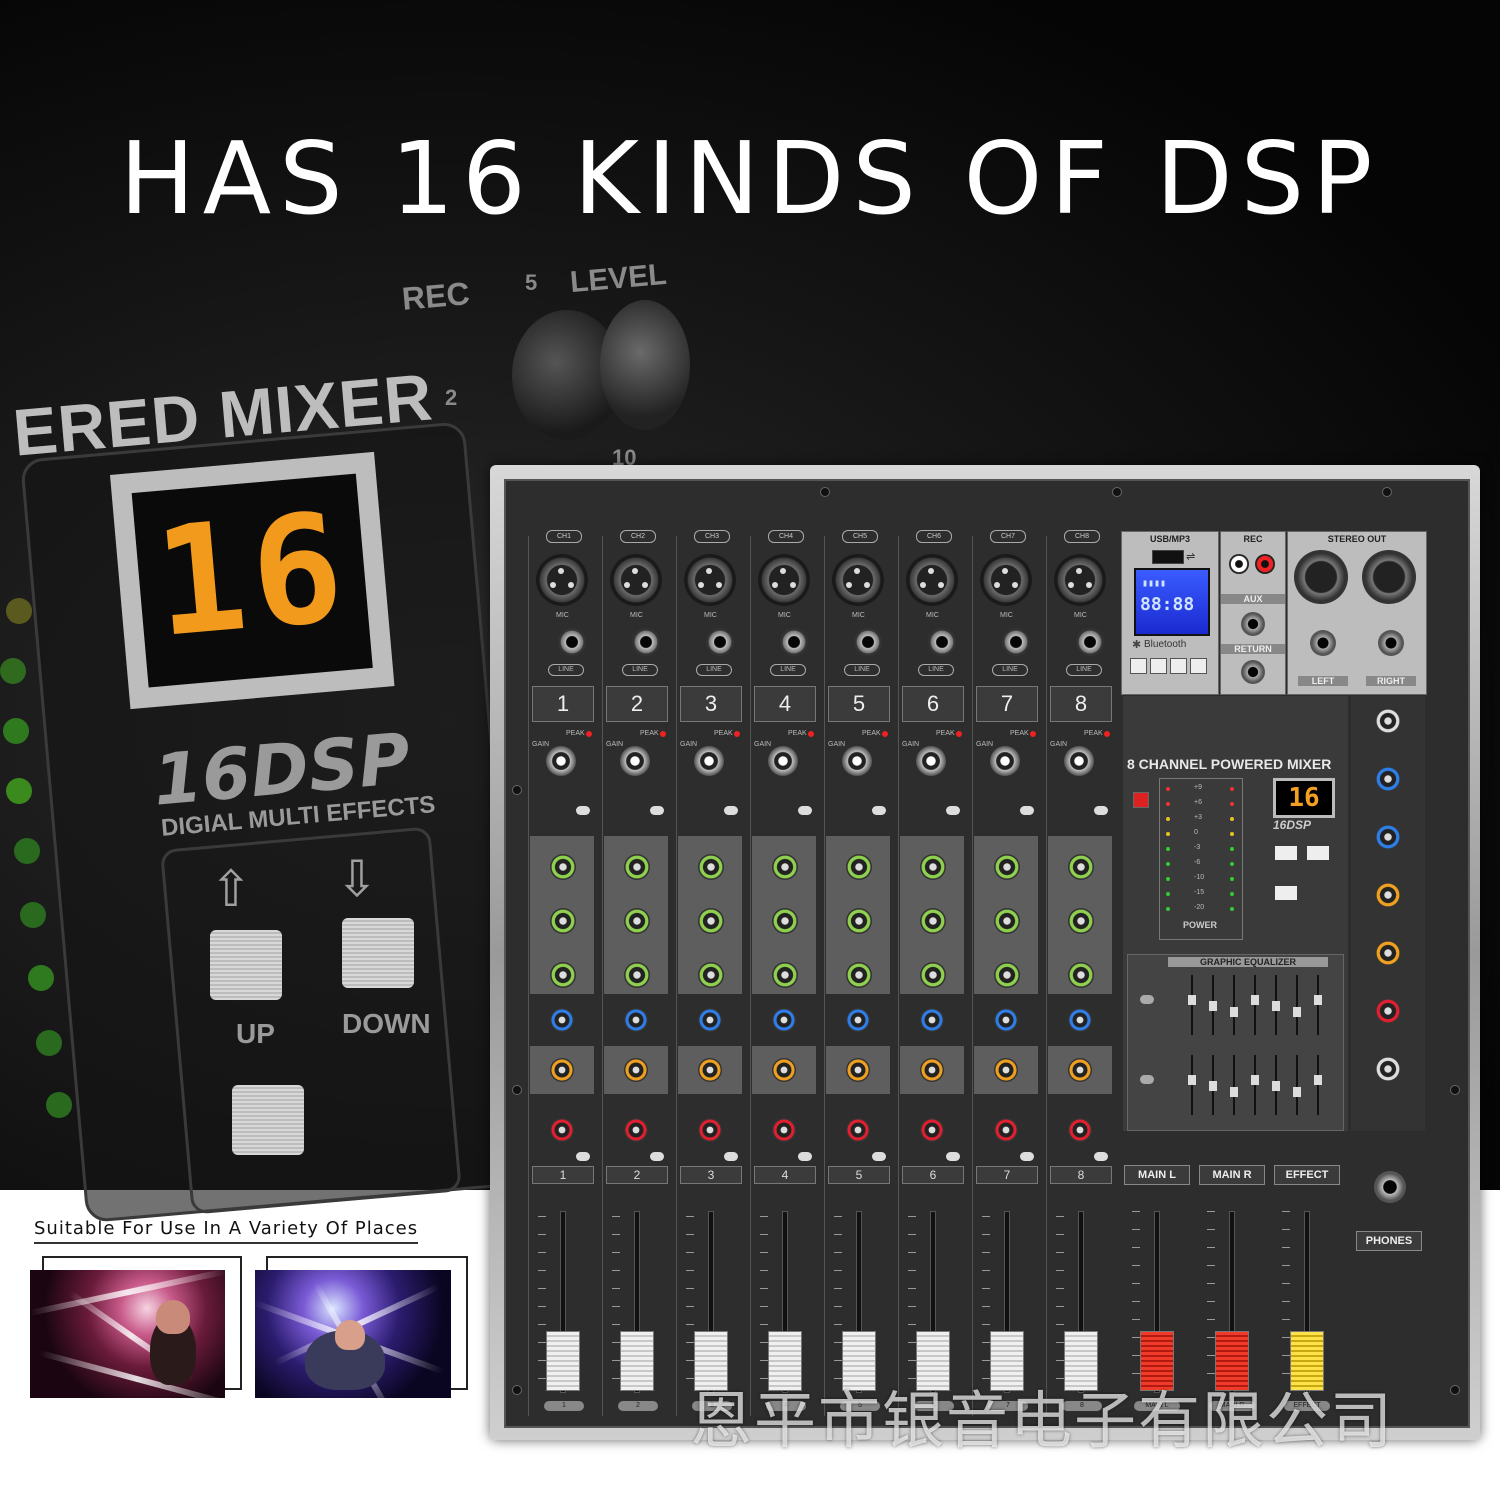 This screenshot has width=1500, height=1500. What do you see at coordinates (1388, 721) in the screenshot?
I see `rec-level-knob` at bounding box center [1388, 721].